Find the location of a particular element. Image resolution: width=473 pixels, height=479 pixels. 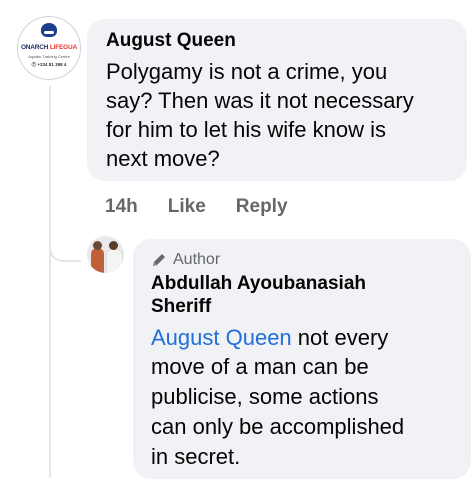

pencil-icon is located at coordinates (159, 260).